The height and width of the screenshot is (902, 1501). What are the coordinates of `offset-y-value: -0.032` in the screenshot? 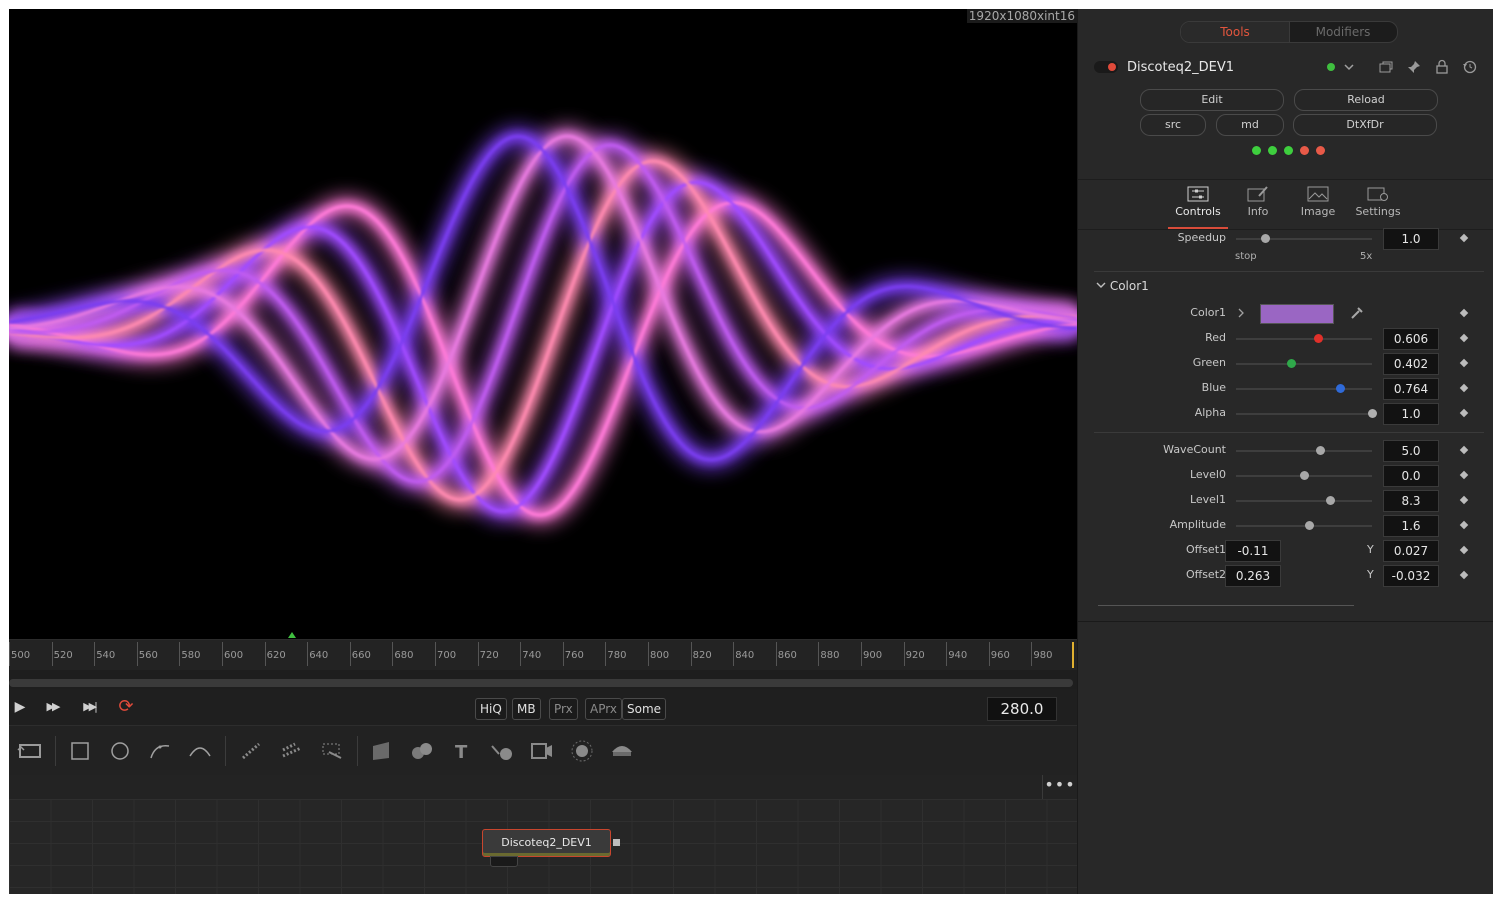 It's located at (1411, 576).